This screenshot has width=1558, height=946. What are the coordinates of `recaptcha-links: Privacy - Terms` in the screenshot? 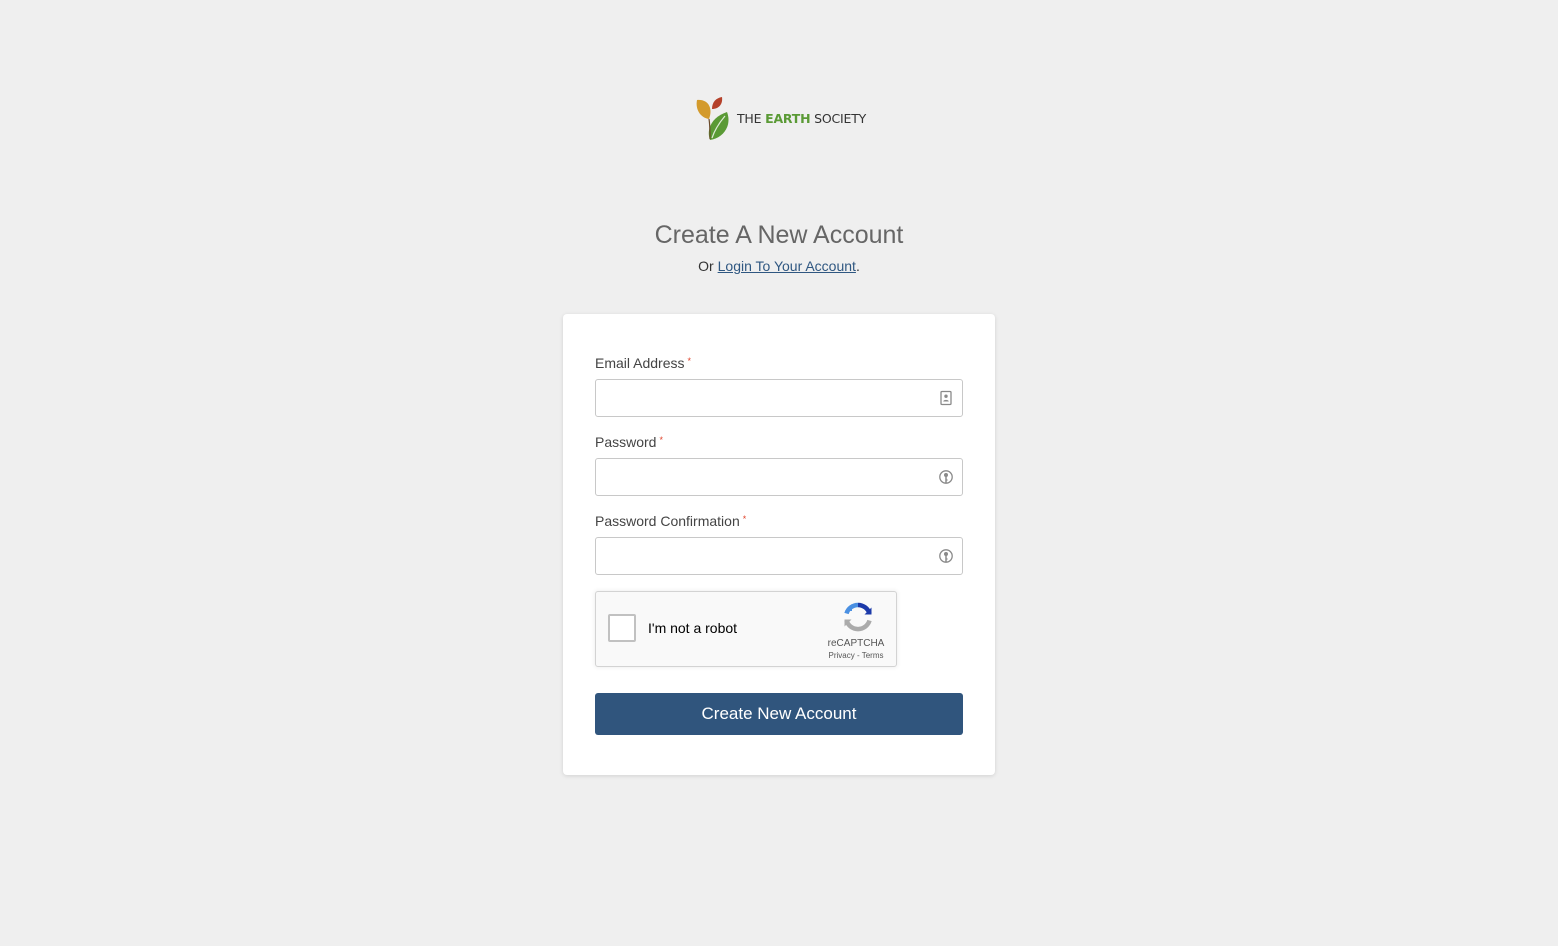 It's located at (856, 655).